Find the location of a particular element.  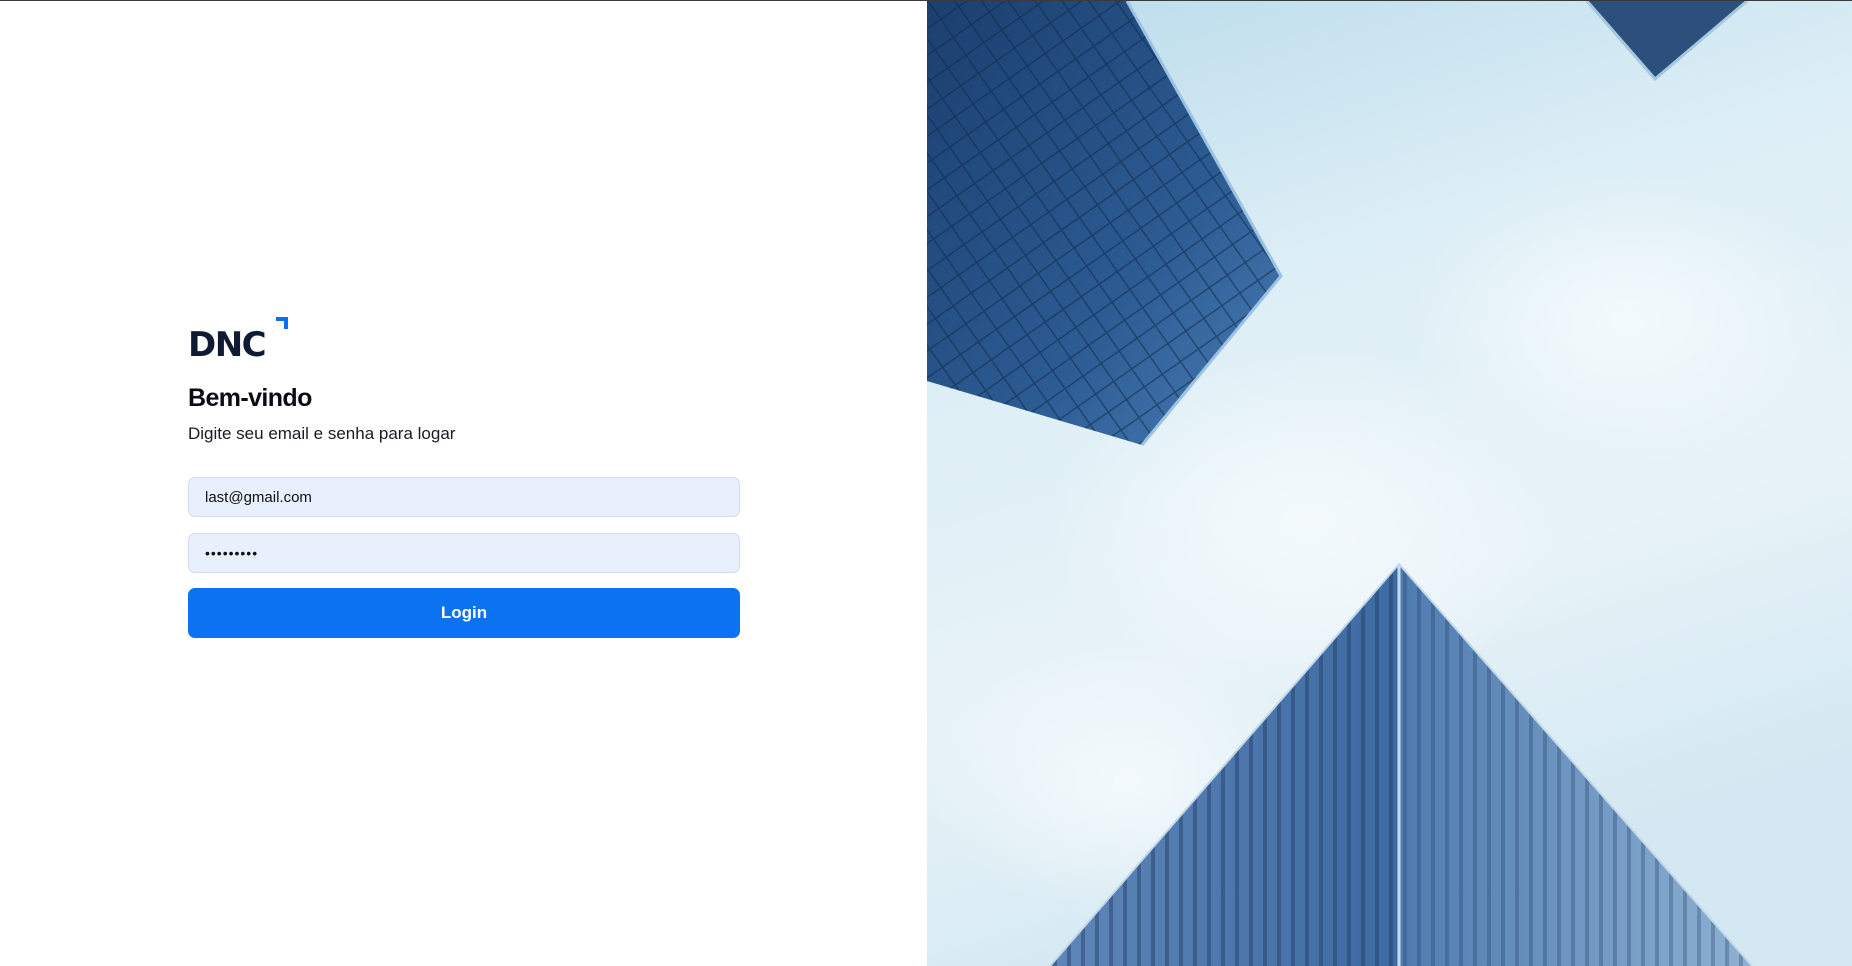

password-field is located at coordinates (464, 553).